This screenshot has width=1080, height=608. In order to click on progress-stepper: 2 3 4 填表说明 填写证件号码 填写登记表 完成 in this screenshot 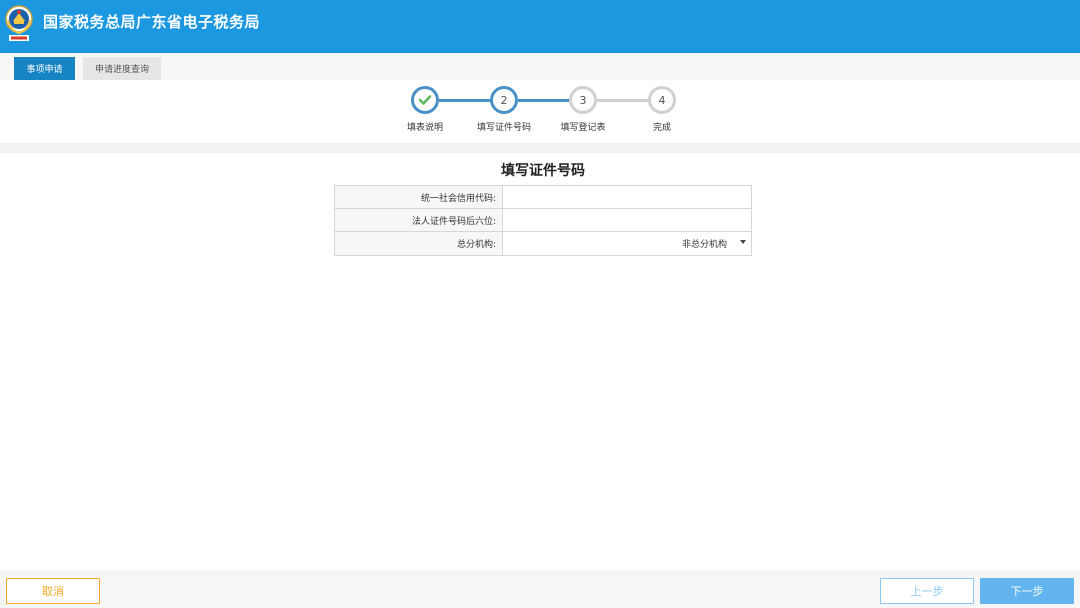, I will do `click(540, 111)`.